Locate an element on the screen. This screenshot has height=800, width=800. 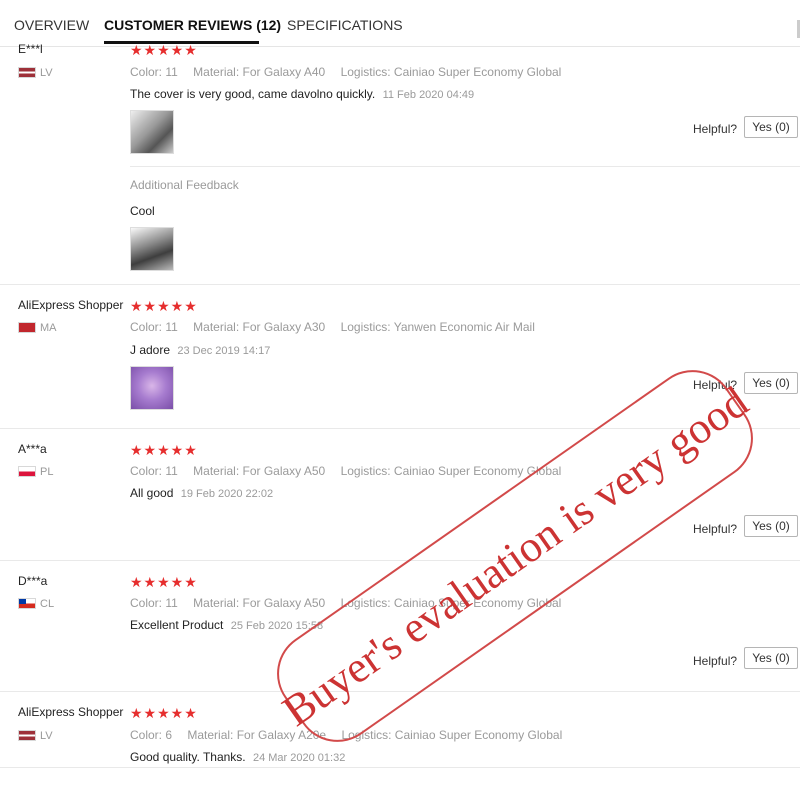
country-code: MA is located at coordinates (48, 328).